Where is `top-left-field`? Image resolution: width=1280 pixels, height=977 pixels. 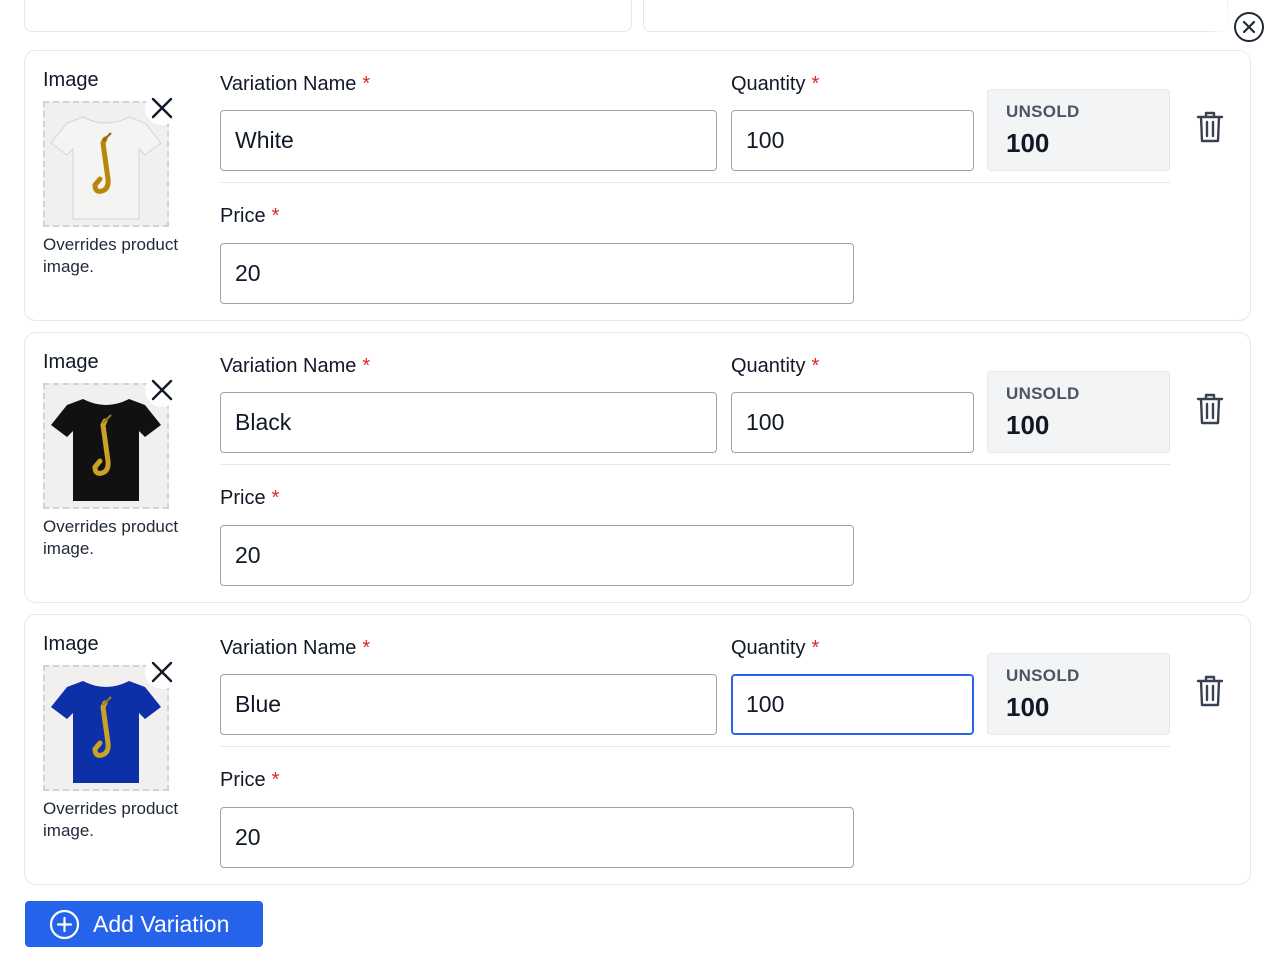
top-left-field is located at coordinates (328, 16).